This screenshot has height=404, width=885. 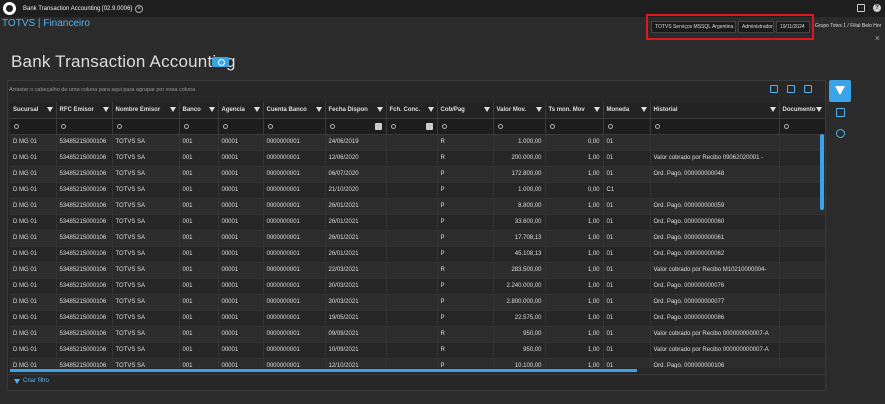 I want to click on help-icon: ?, so click(x=877, y=8).